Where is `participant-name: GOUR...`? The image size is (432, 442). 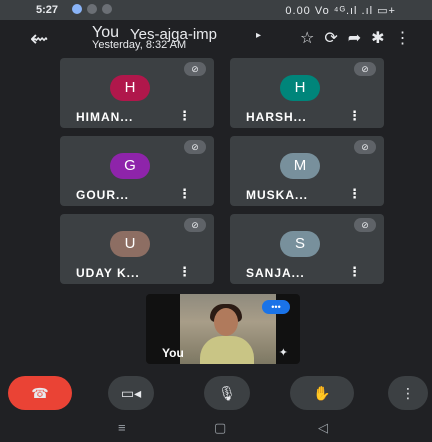 participant-name: GOUR... is located at coordinates (103, 195).